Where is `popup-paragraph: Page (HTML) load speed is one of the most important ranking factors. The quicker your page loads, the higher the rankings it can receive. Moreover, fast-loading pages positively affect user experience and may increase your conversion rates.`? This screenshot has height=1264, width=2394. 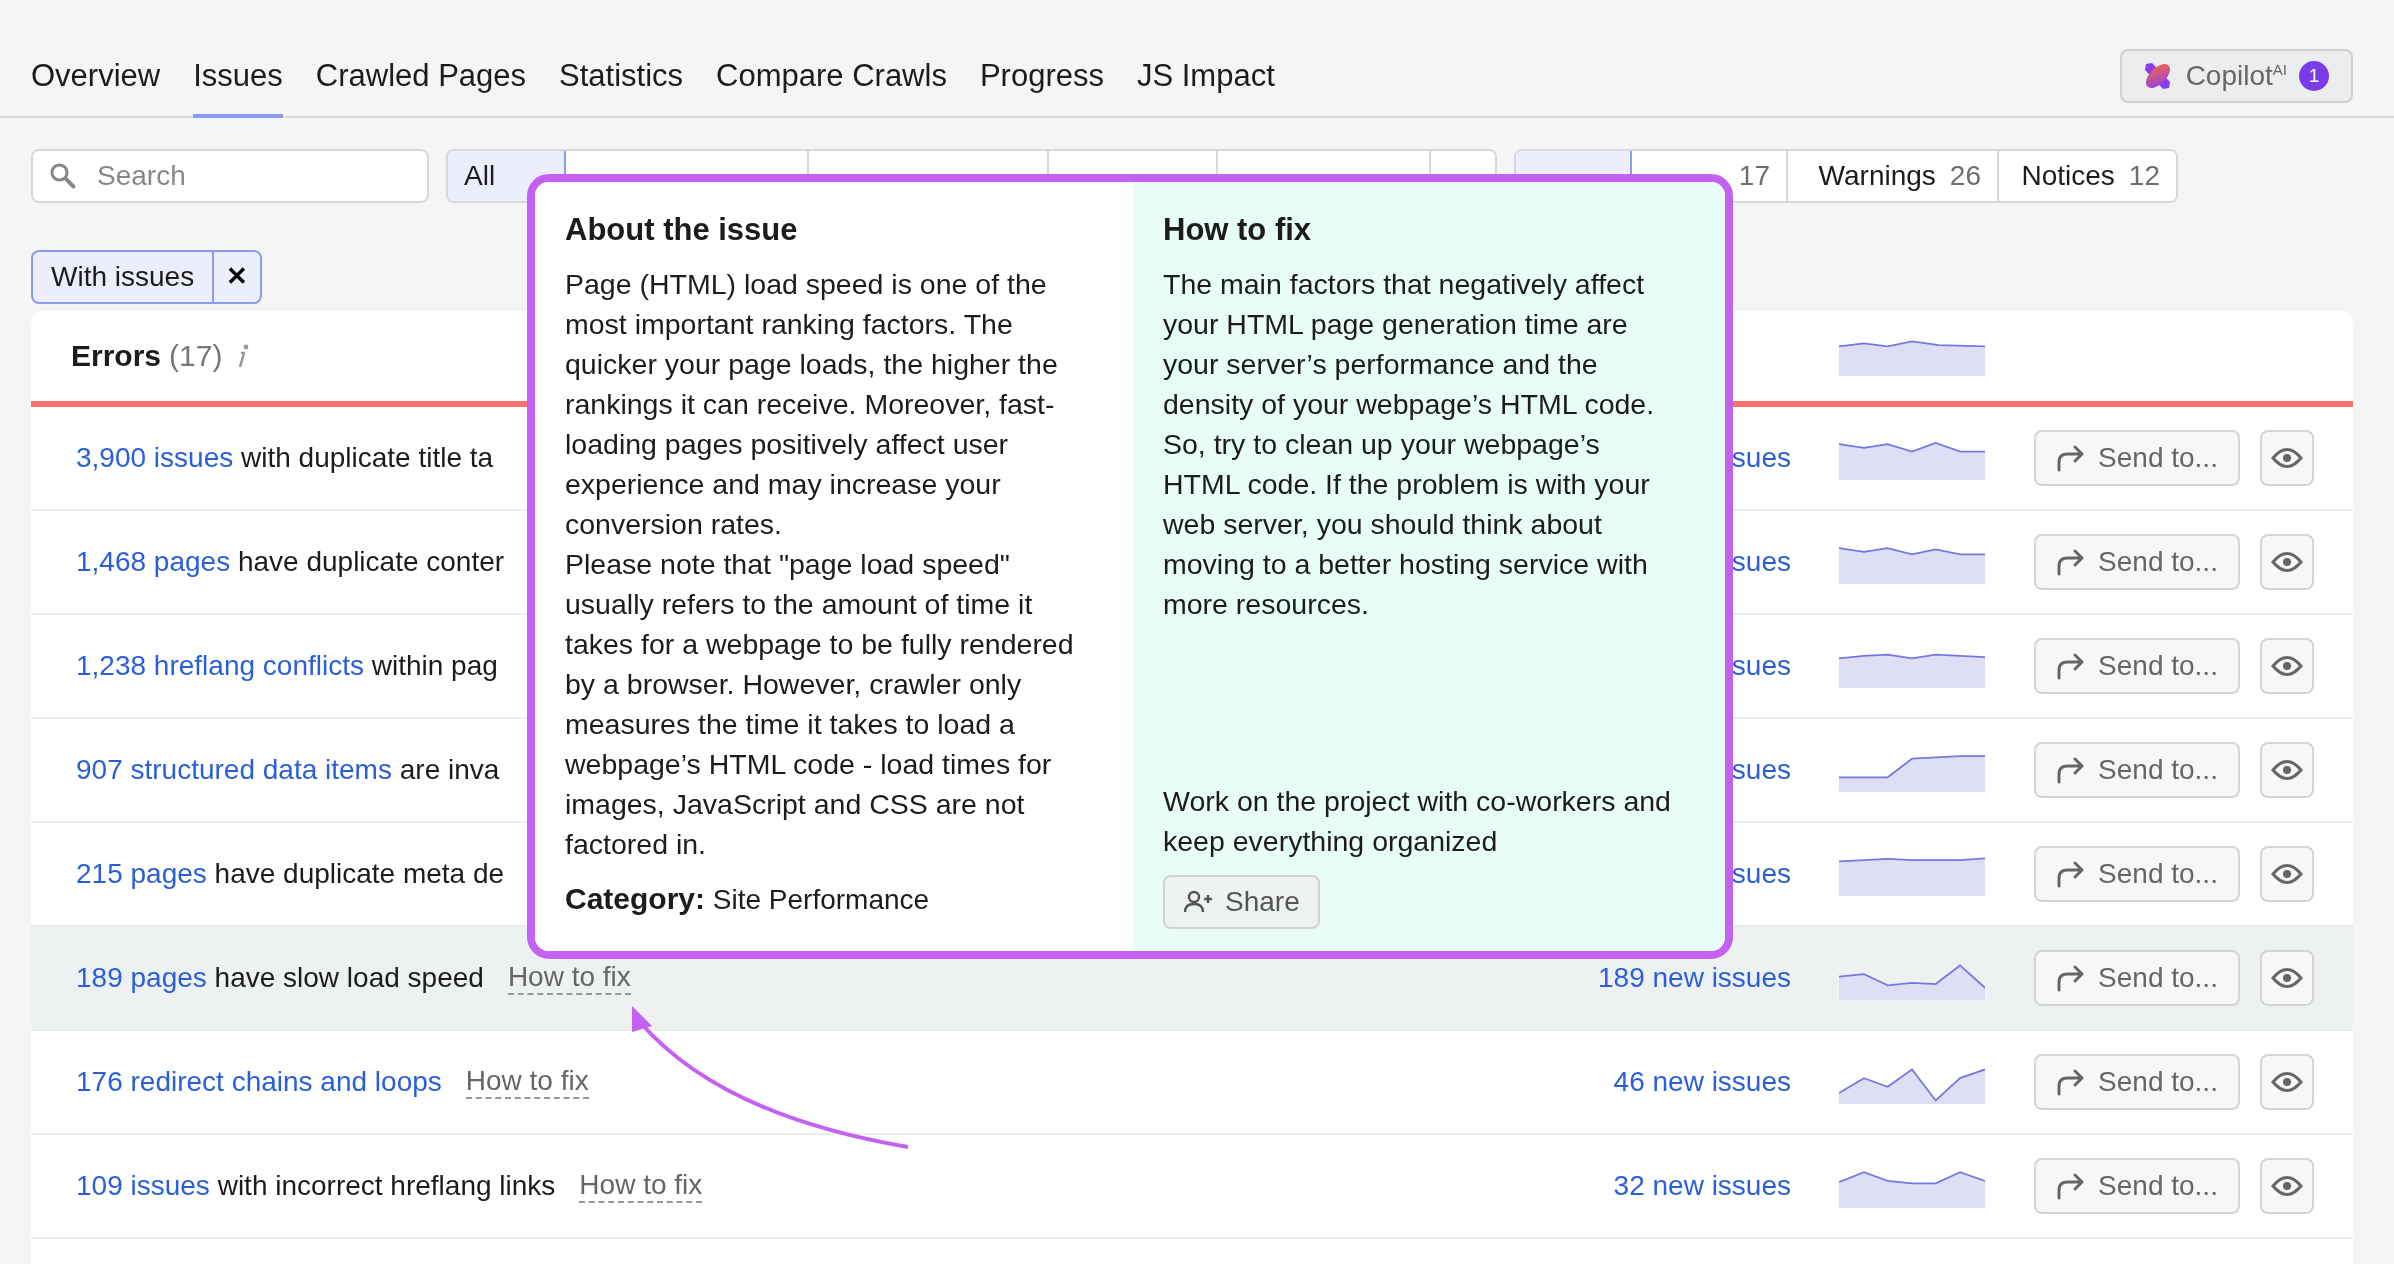 popup-paragraph: Page (HTML) load speed is one of the most important ranking factors. The quicker your page loads, the higher the rankings it can receive. Moreover, fast-loading pages positively affect user experience and may increase your conversion rates. is located at coordinates (812, 404).